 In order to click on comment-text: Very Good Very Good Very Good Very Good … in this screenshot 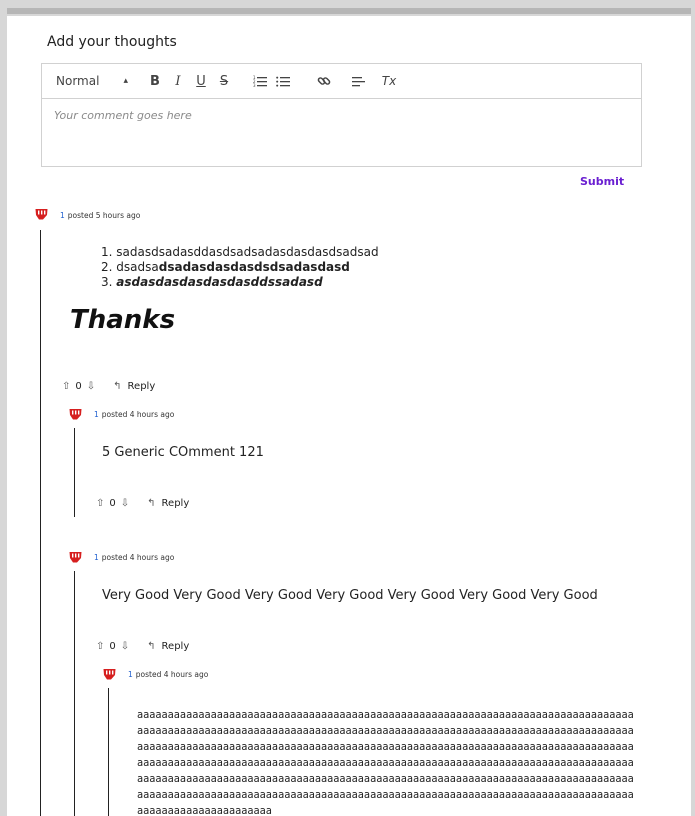, I will do `click(350, 595)`.